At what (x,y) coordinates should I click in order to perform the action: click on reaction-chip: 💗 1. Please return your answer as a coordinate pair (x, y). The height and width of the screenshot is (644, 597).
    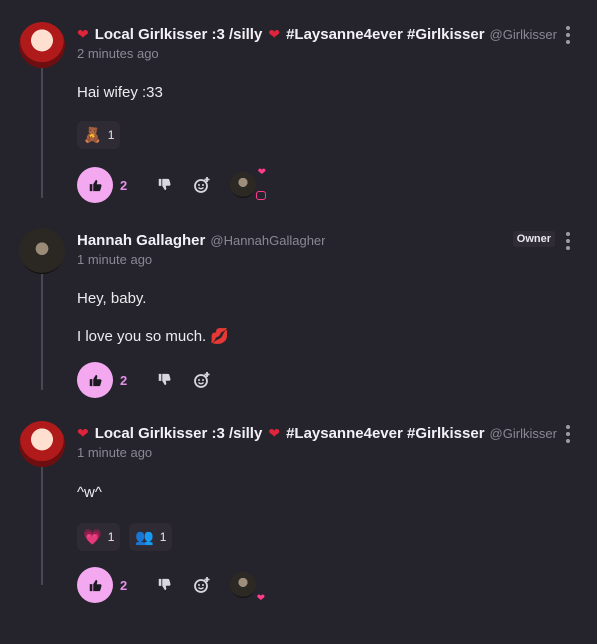
    Looking at the image, I should click on (99, 537).